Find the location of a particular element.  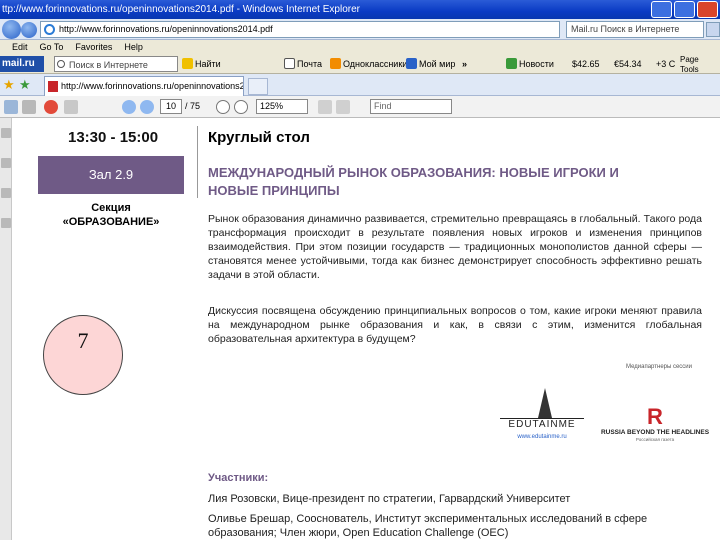

zoom-out-icon is located at coordinates (223, 107).